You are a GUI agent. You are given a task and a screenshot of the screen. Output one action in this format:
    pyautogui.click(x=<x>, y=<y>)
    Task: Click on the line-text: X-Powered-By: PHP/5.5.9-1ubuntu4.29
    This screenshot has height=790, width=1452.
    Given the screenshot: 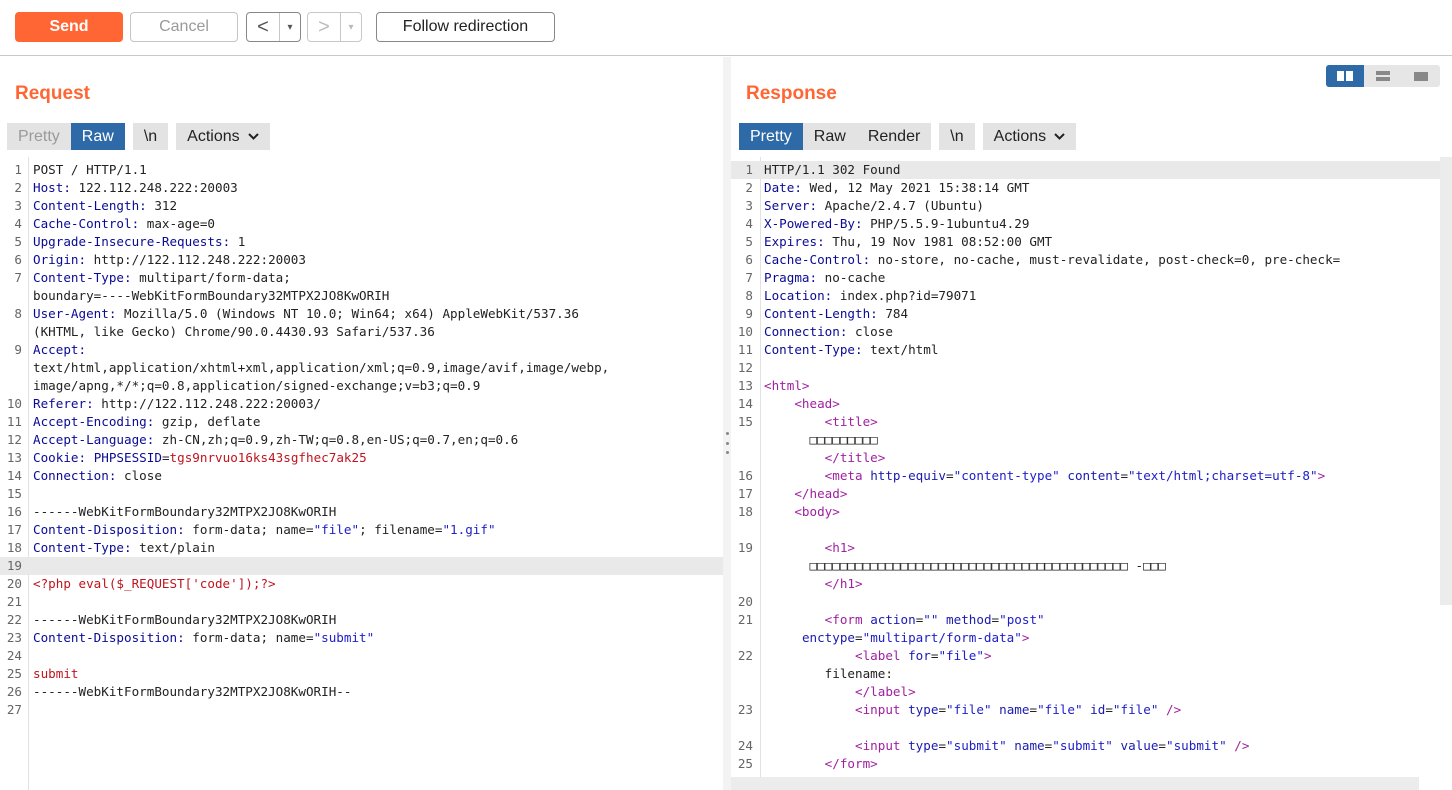 What is the action you would take?
    pyautogui.click(x=897, y=223)
    